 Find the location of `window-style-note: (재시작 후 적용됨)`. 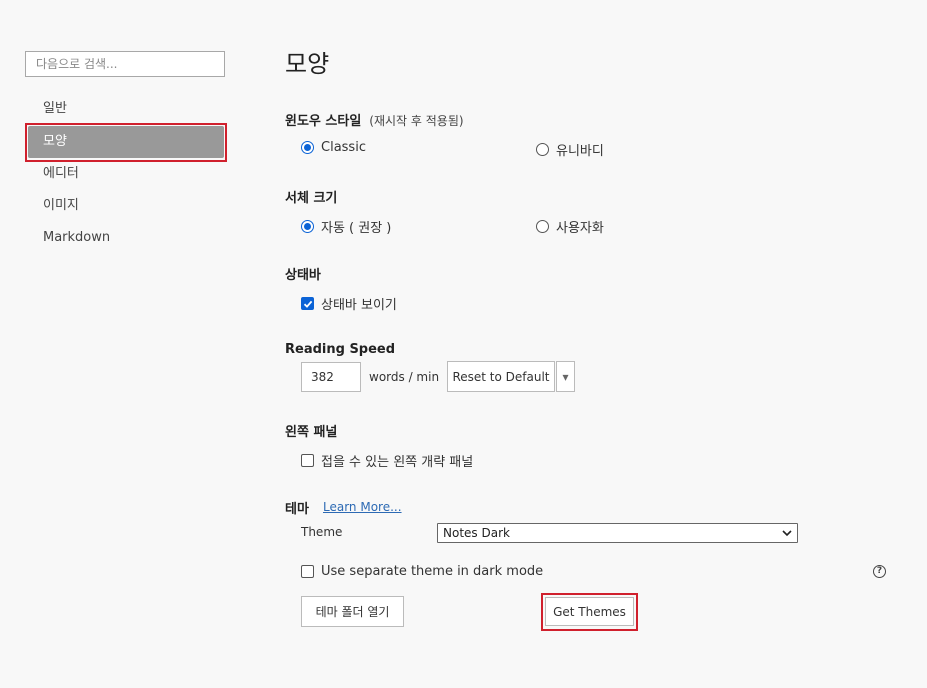

window-style-note: (재시작 후 적용됨) is located at coordinates (416, 121).